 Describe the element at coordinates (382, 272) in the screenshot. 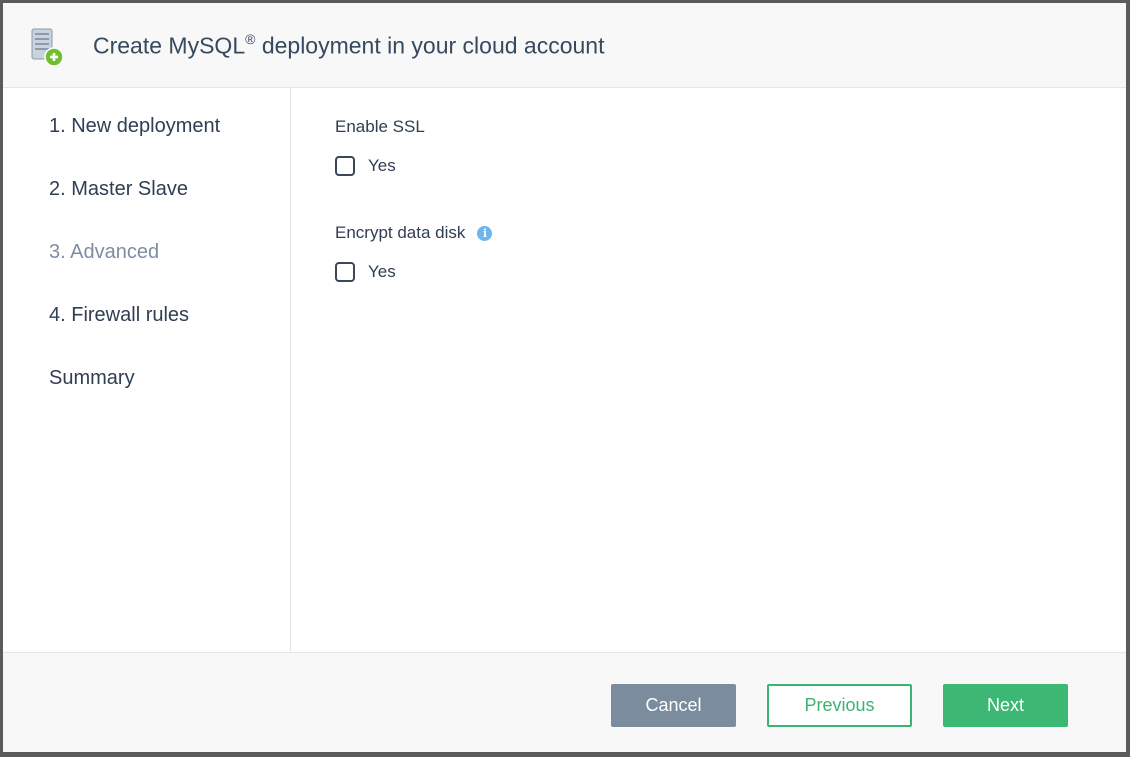

I see `encrypt-disk-yes-label: Yes` at that location.